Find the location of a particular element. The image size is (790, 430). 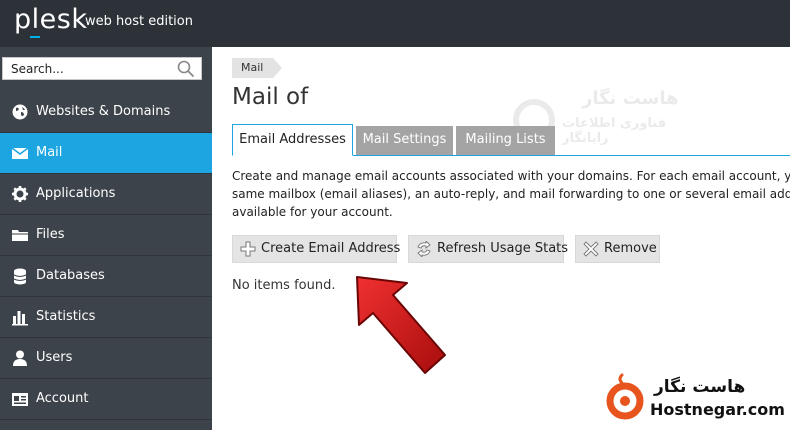

globe-icon is located at coordinates (20, 112).